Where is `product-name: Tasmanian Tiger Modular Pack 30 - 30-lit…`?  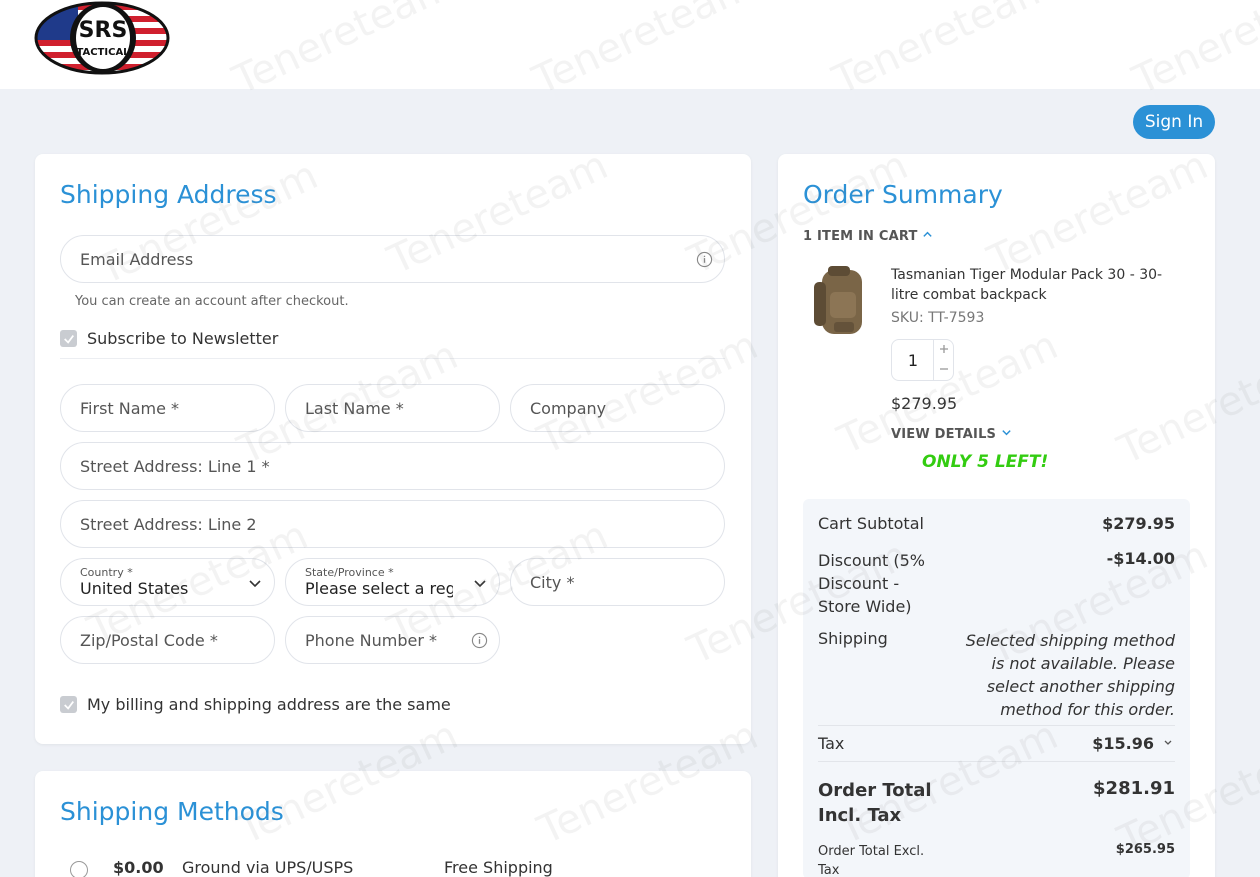
product-name: Tasmanian Tiger Modular Pack 30 - 30-lit… is located at coordinates (1033, 285).